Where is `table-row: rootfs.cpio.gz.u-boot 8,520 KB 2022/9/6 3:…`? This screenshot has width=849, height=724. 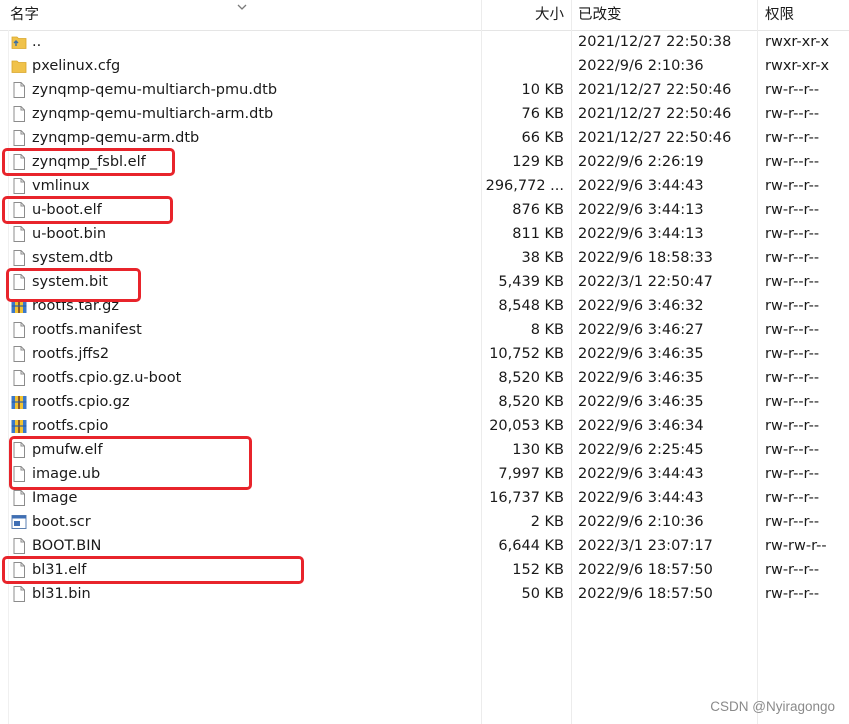 table-row: rootfs.cpio.gz.u-boot 8,520 KB 2022/9/6 3:… is located at coordinates (424, 378).